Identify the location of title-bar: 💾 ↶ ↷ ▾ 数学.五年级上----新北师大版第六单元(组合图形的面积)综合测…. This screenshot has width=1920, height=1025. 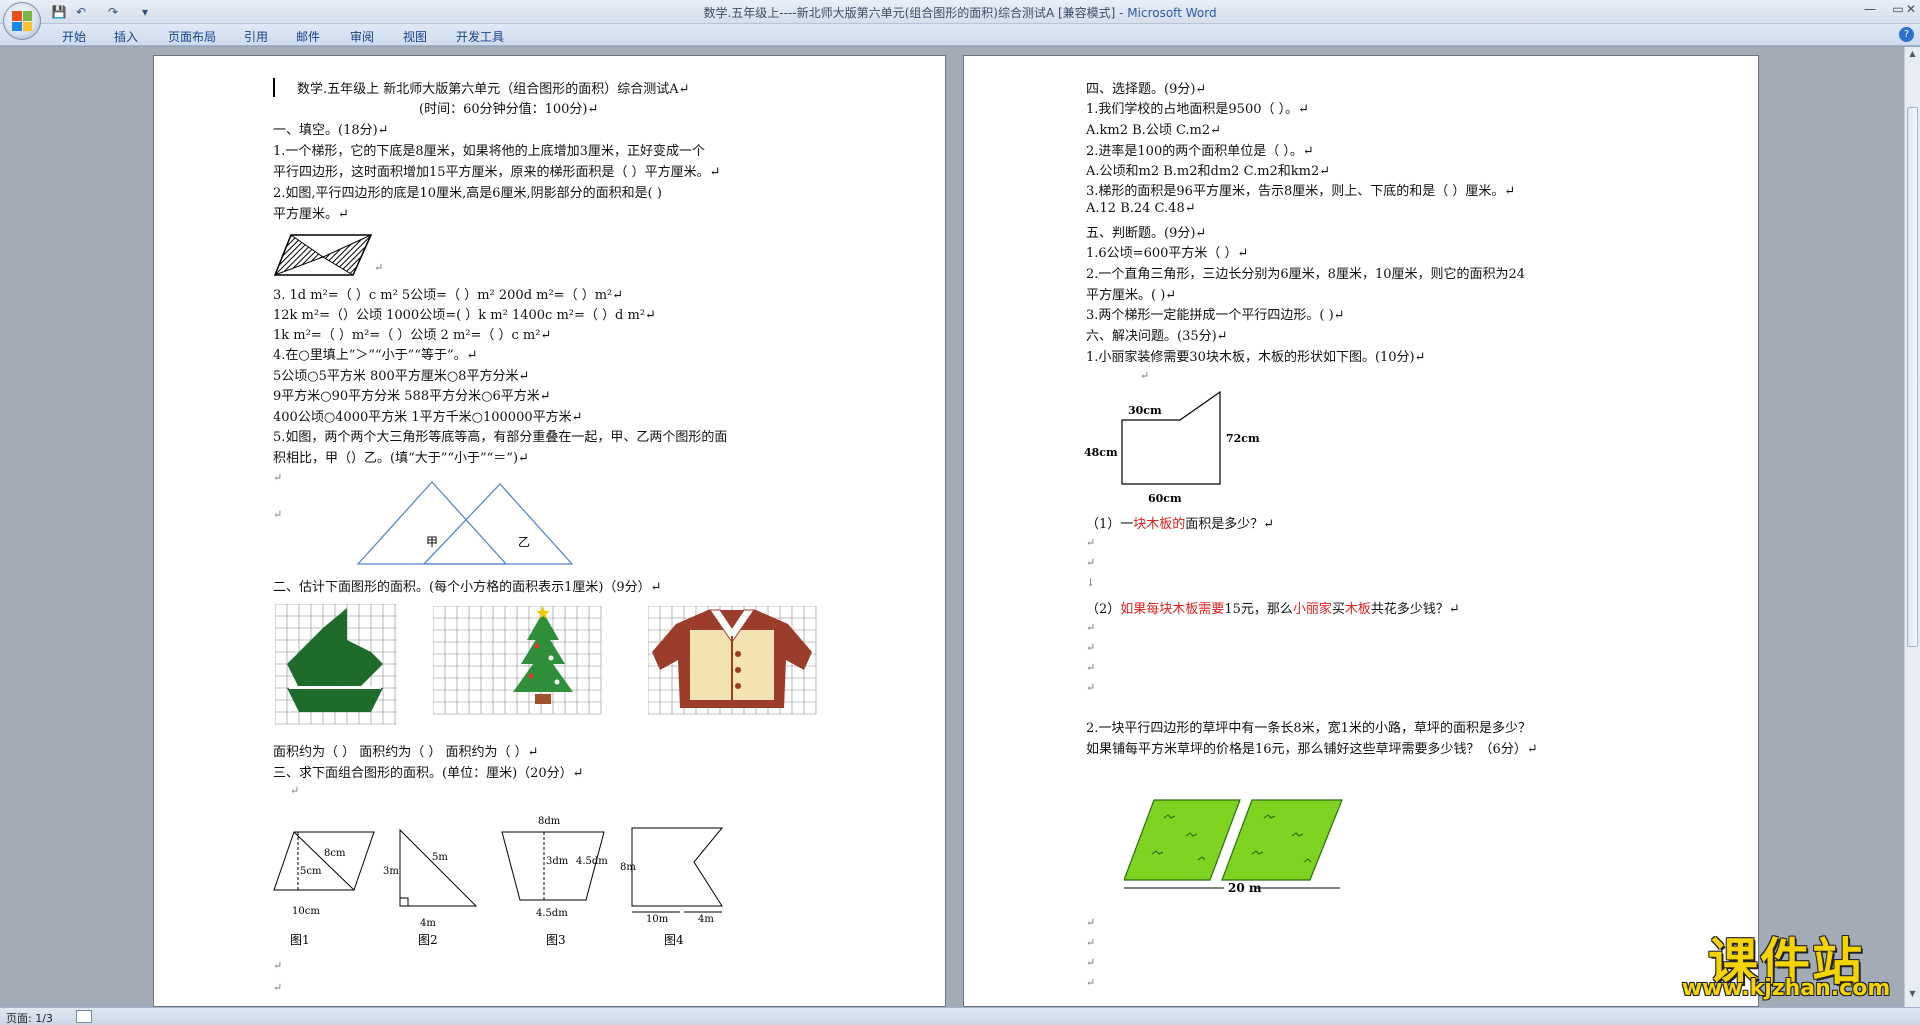
(960, 20).